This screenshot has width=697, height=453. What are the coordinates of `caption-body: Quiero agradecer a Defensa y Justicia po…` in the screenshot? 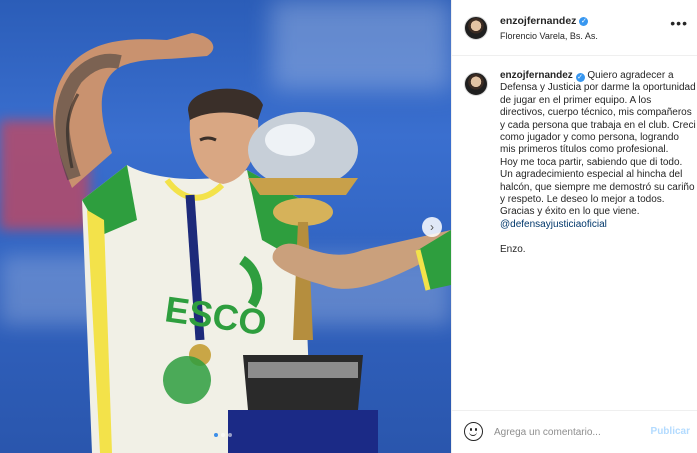 It's located at (598, 144).